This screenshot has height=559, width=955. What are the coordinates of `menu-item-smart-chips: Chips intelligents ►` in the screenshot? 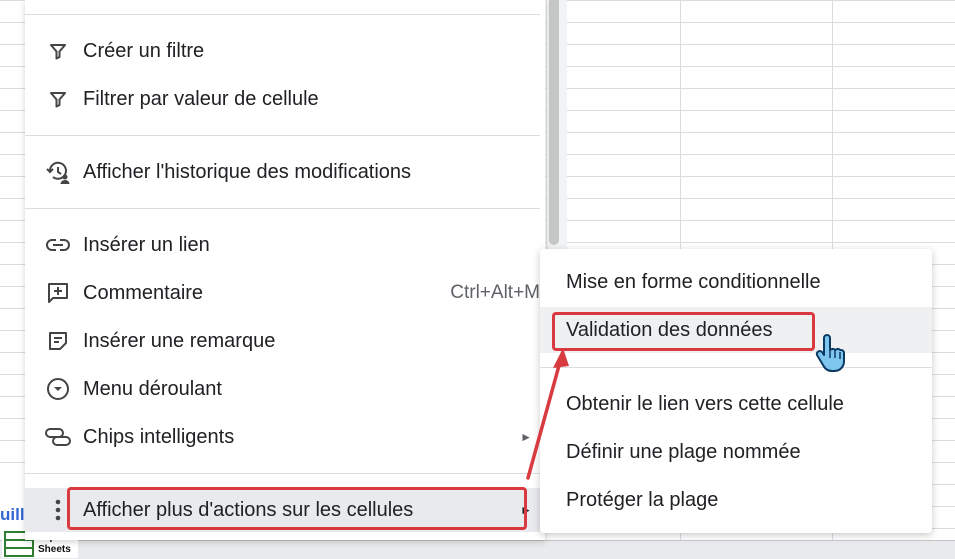 It's located at (282, 437).